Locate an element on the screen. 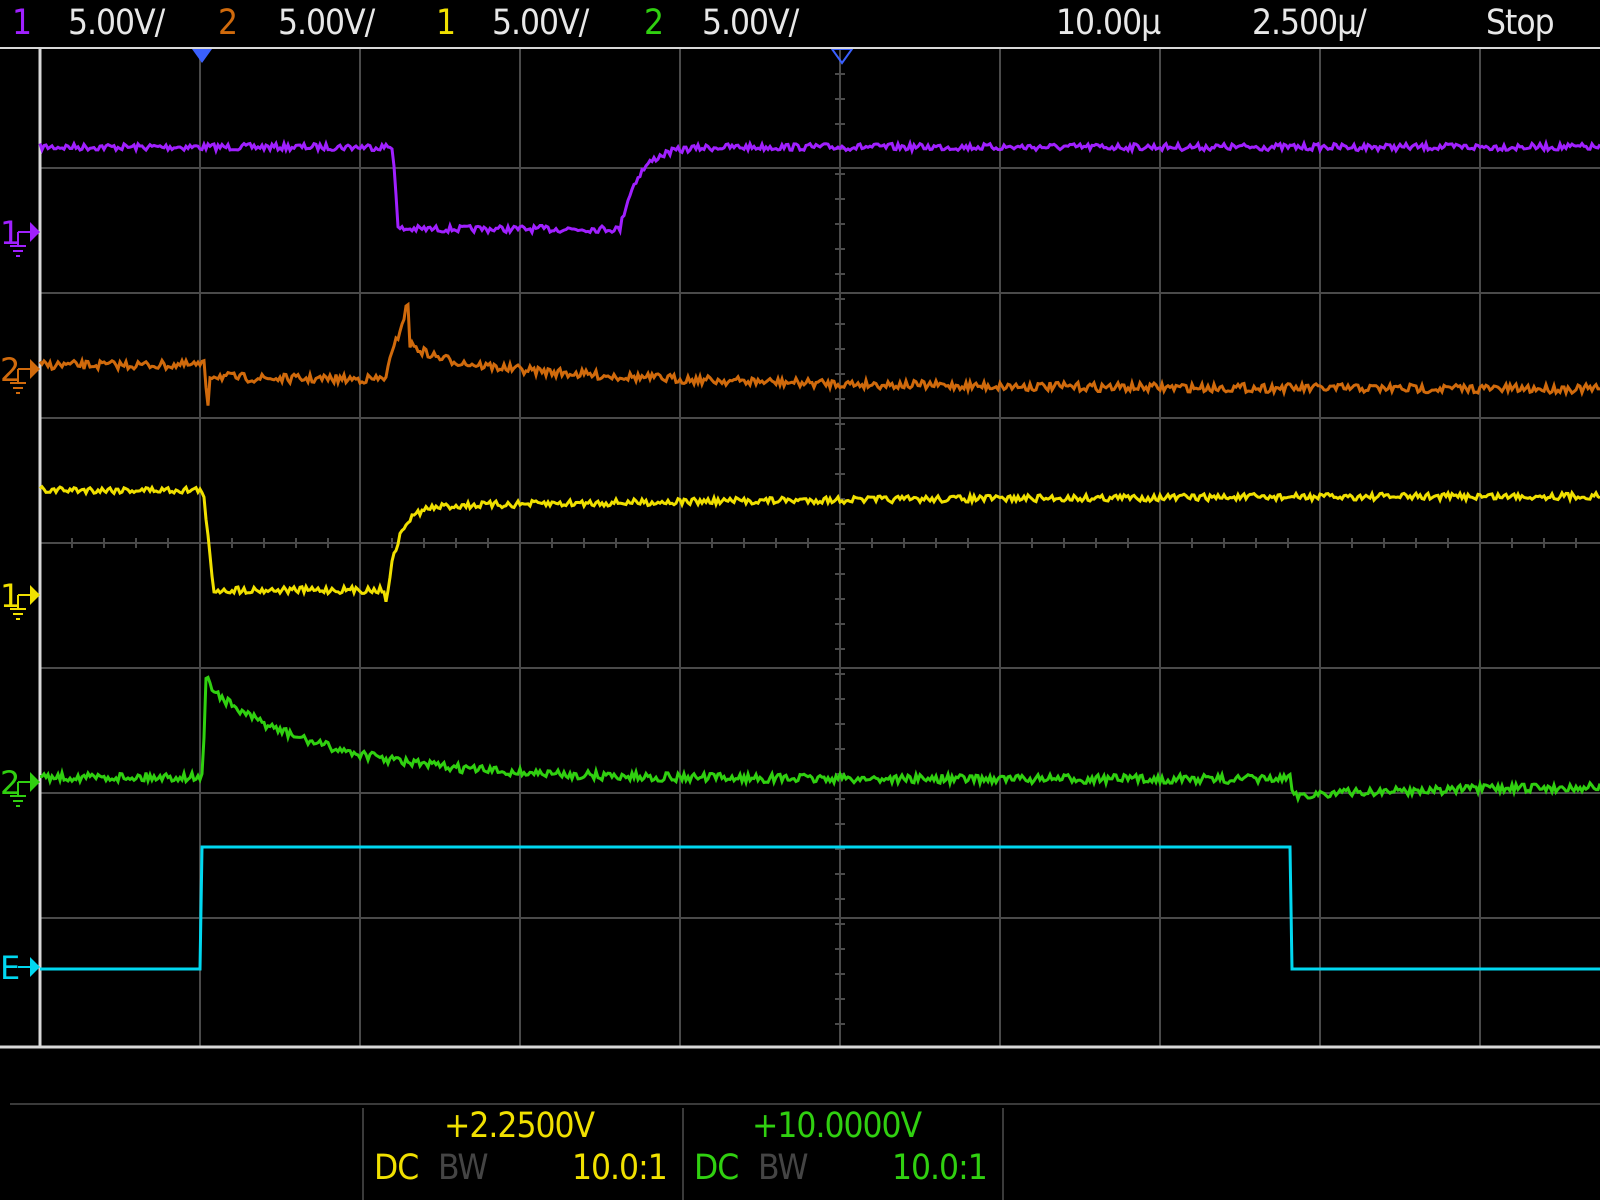 The height and width of the screenshot is (1200, 1600). ch1-trace is located at coordinates (819, 187).